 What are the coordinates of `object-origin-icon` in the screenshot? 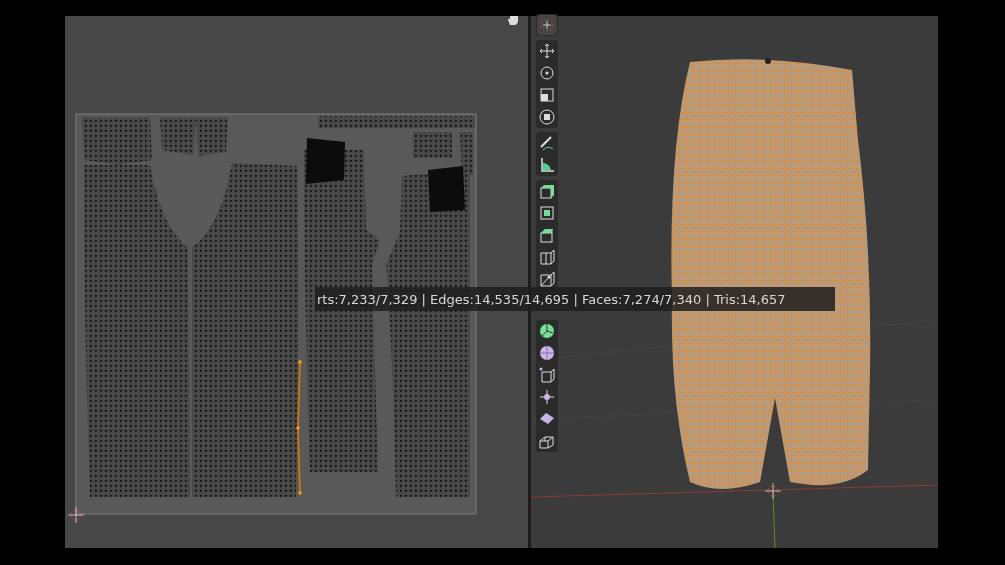 It's located at (768, 61).